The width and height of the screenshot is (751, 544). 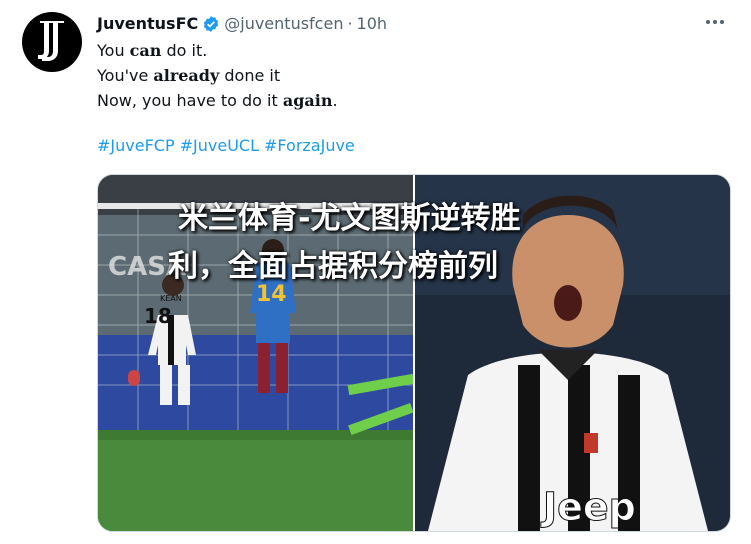 What do you see at coordinates (217, 100) in the screenshot?
I see `tweet-line-3: Now, you have to do it again.` at bounding box center [217, 100].